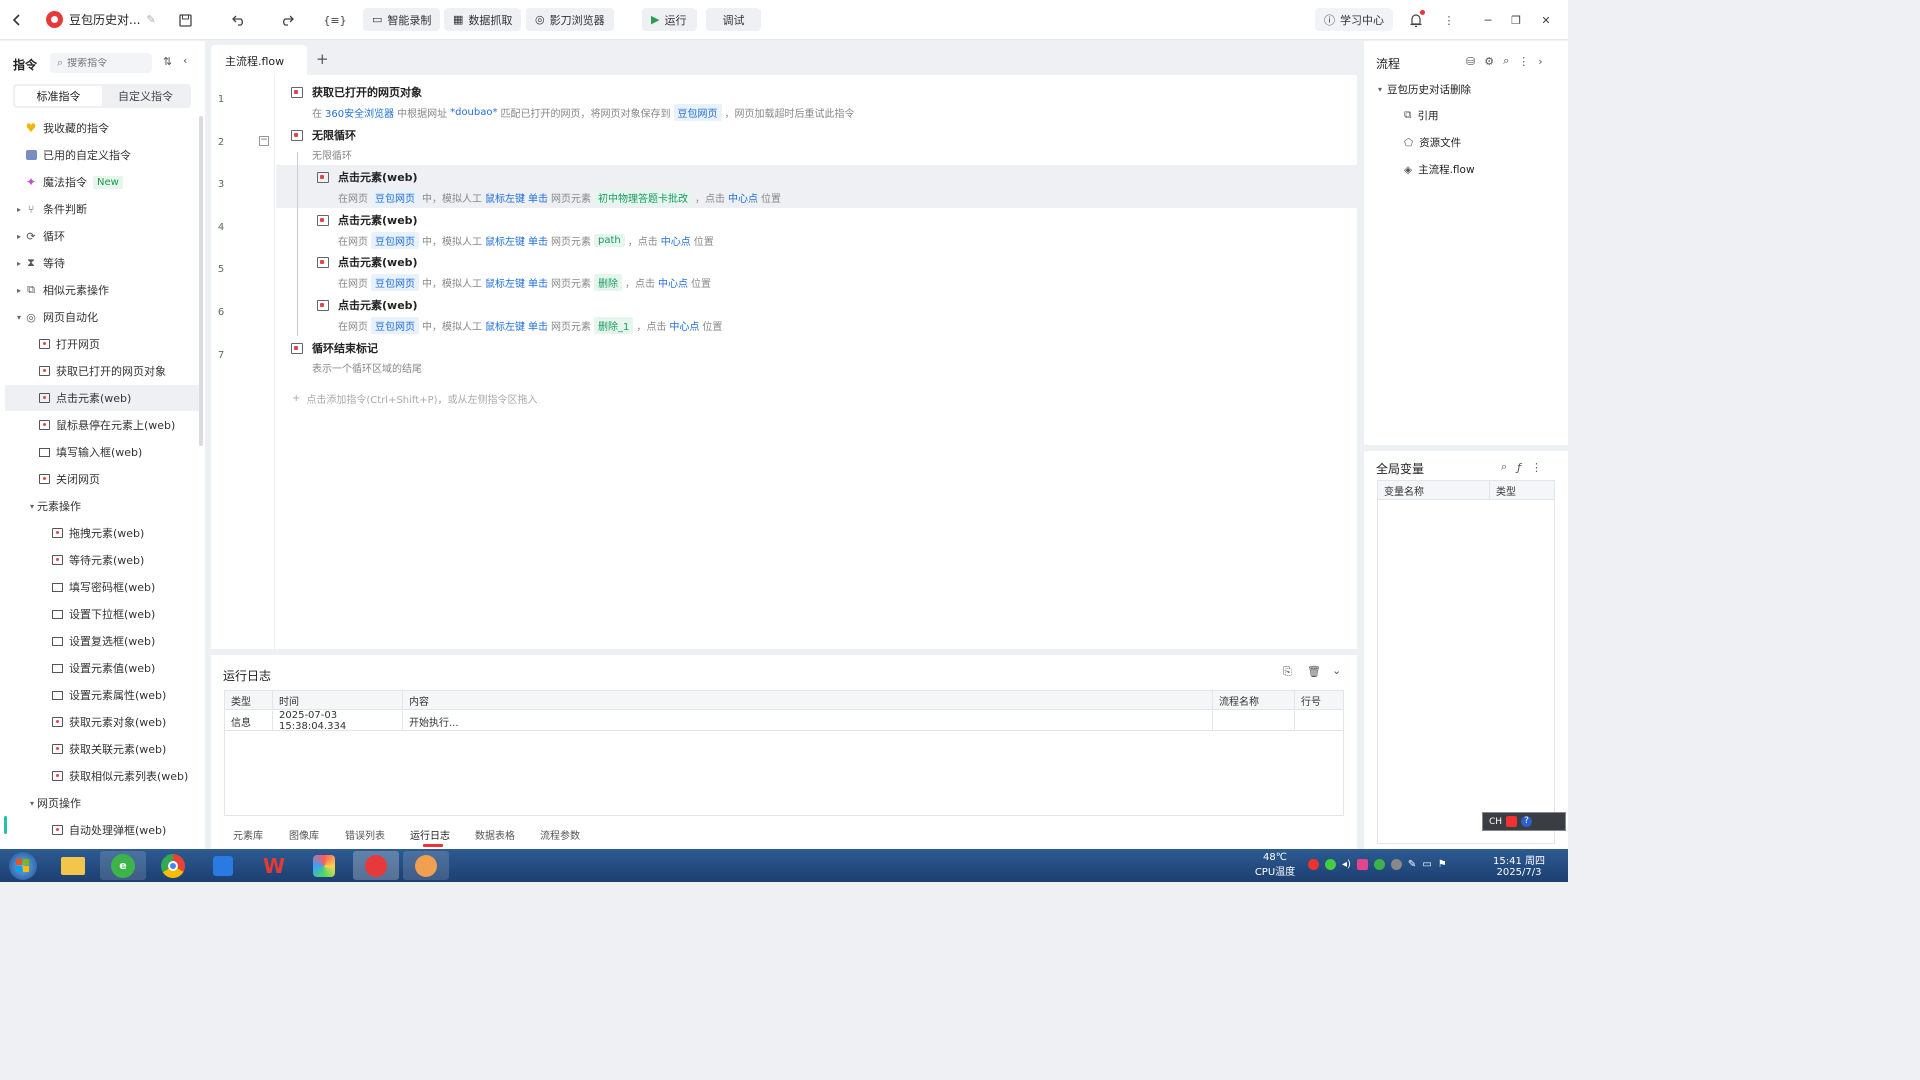 This screenshot has height=1080, width=1920. I want to click on add-command-hint: + 点击添加指令(Ctrl+Shift+P)，或从左侧指令区拖入, so click(415, 398).